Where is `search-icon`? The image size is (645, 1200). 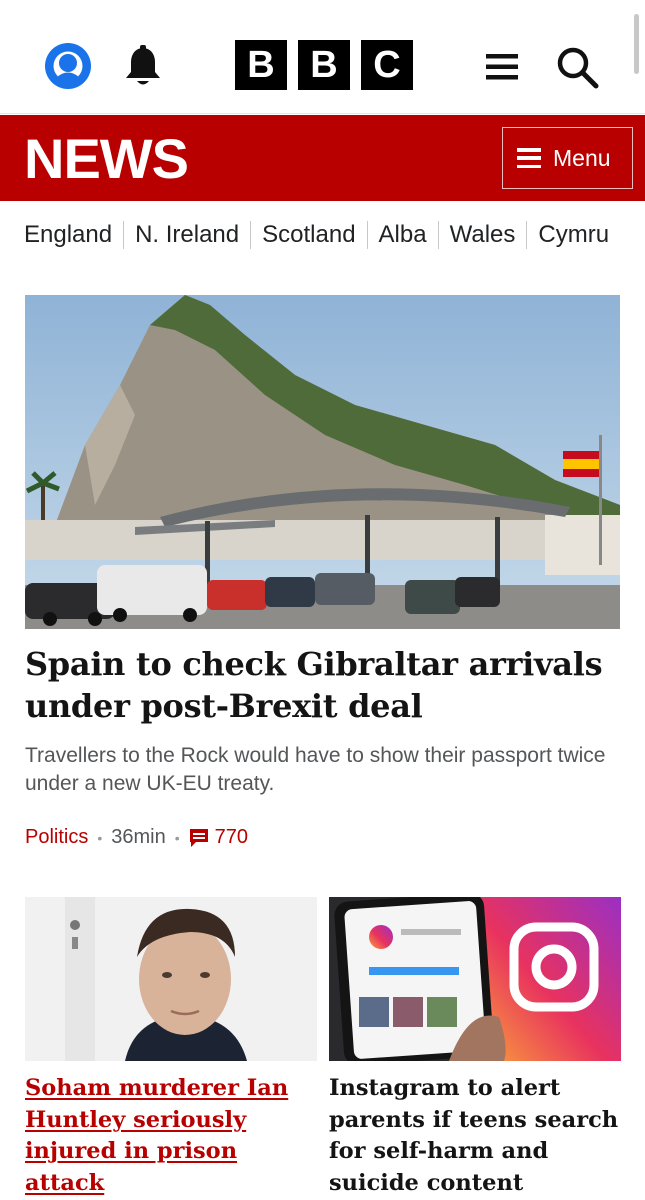 search-icon is located at coordinates (577, 67).